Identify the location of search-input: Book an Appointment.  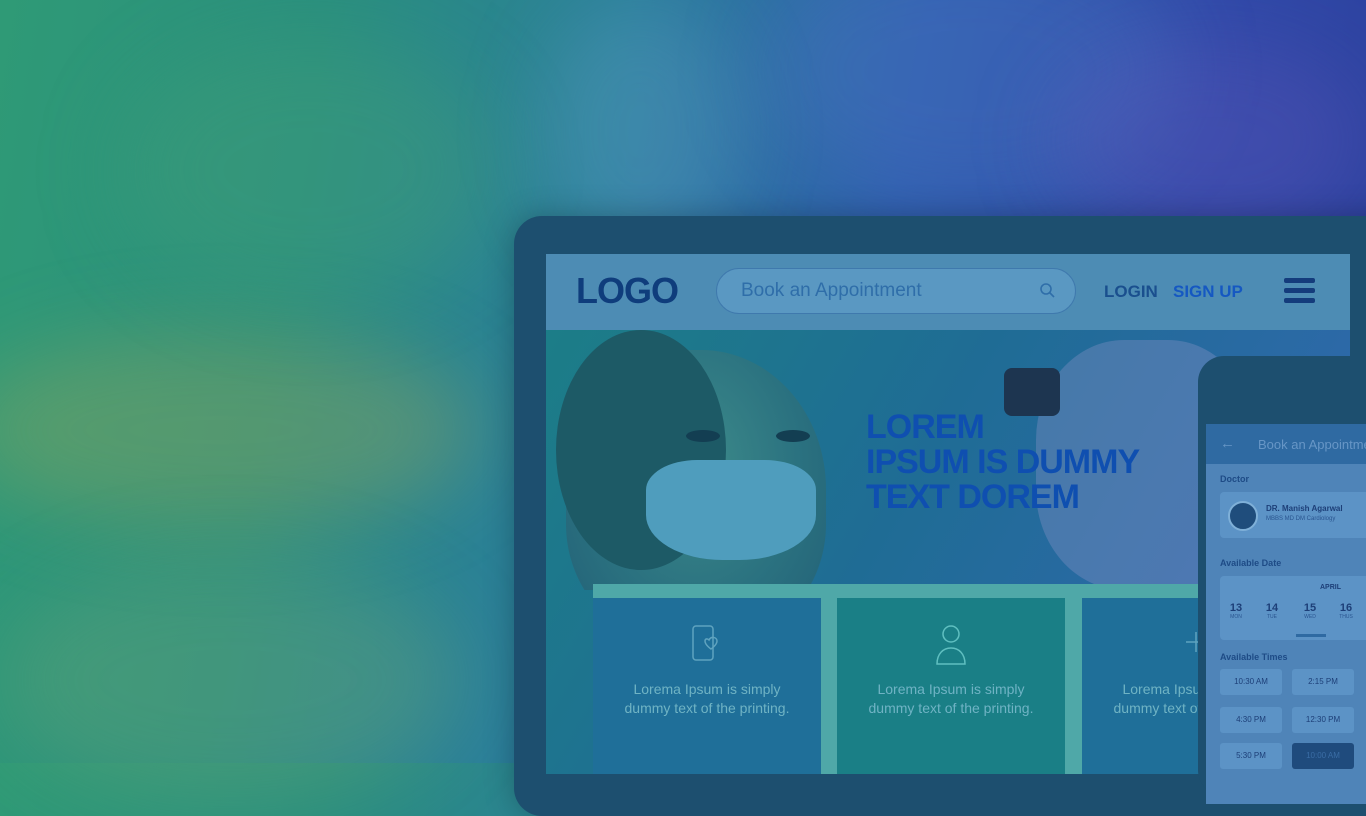
(831, 291).